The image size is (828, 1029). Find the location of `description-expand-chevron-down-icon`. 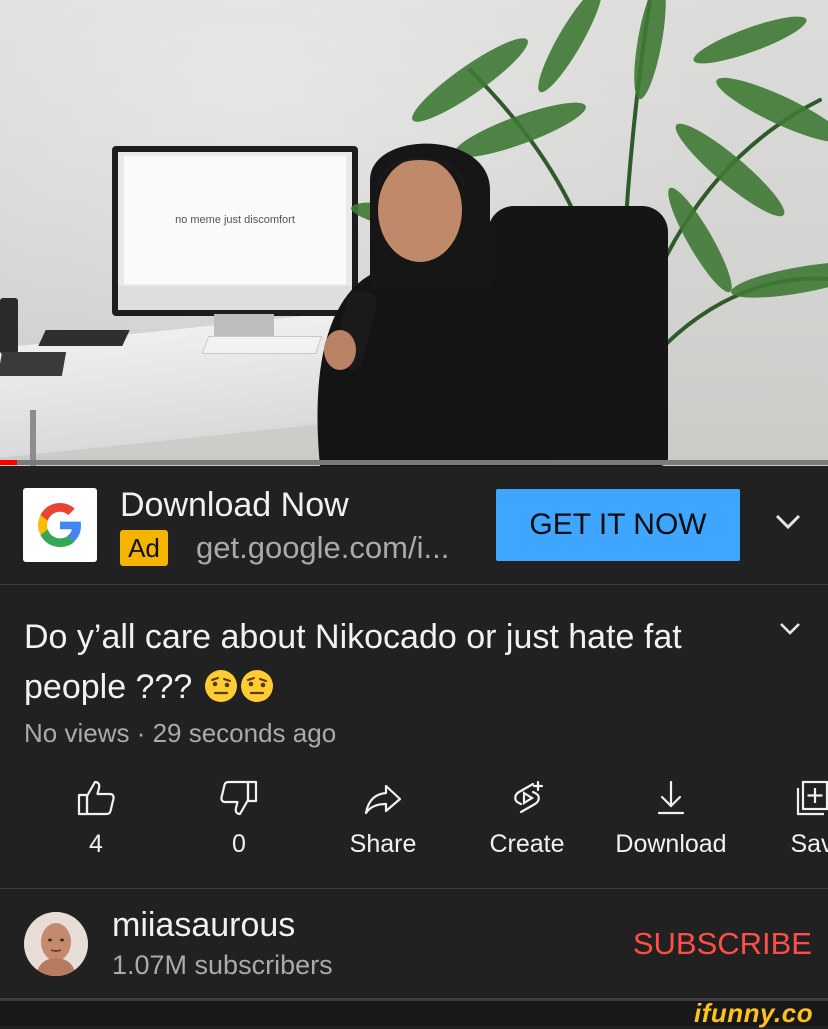

description-expand-chevron-down-icon is located at coordinates (790, 629).